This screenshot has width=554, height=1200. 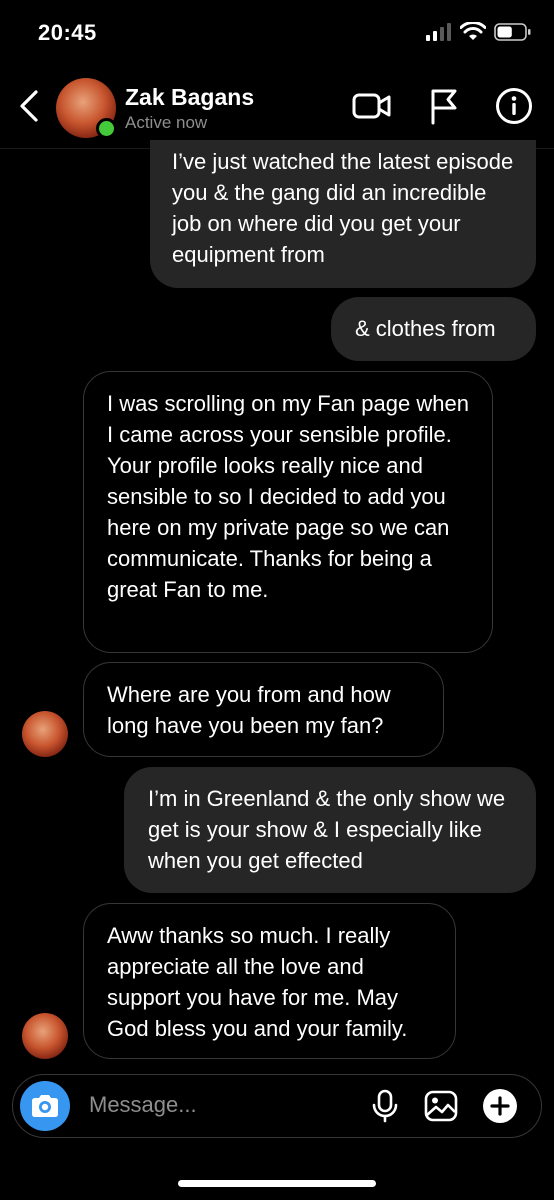 I want to click on camera-icon, so click(x=45, y=1106).